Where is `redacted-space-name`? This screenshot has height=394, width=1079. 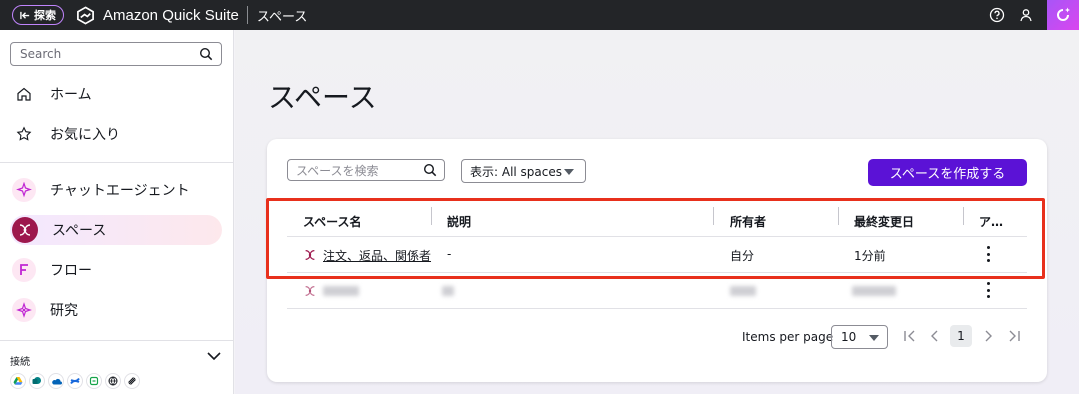
redacted-space-name is located at coordinates (341, 291).